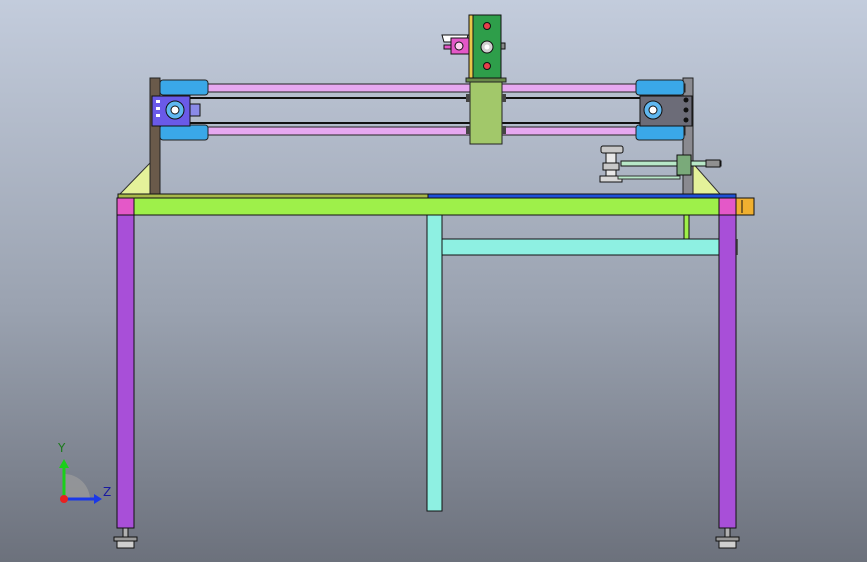 The image size is (867, 566). I want to click on right-bearing-block, so click(666, 111).